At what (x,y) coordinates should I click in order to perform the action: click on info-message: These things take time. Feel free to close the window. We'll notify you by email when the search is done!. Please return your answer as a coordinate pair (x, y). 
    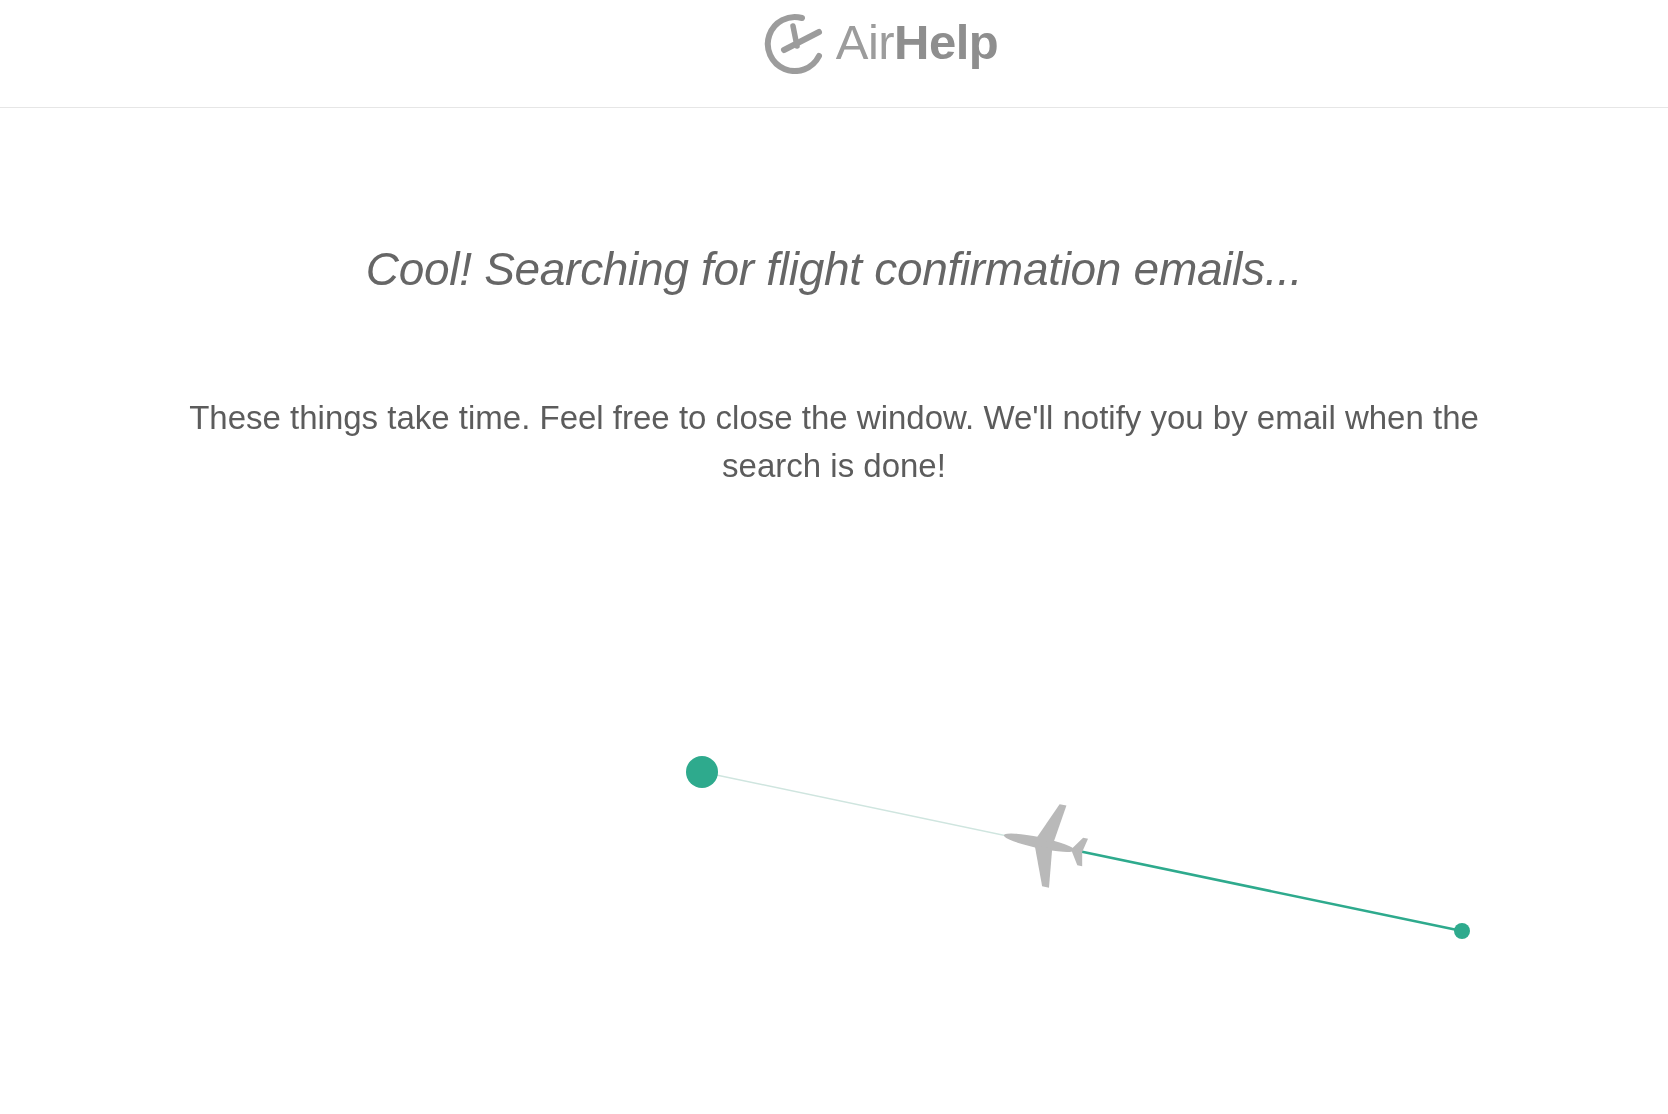
    Looking at the image, I should click on (834, 442).